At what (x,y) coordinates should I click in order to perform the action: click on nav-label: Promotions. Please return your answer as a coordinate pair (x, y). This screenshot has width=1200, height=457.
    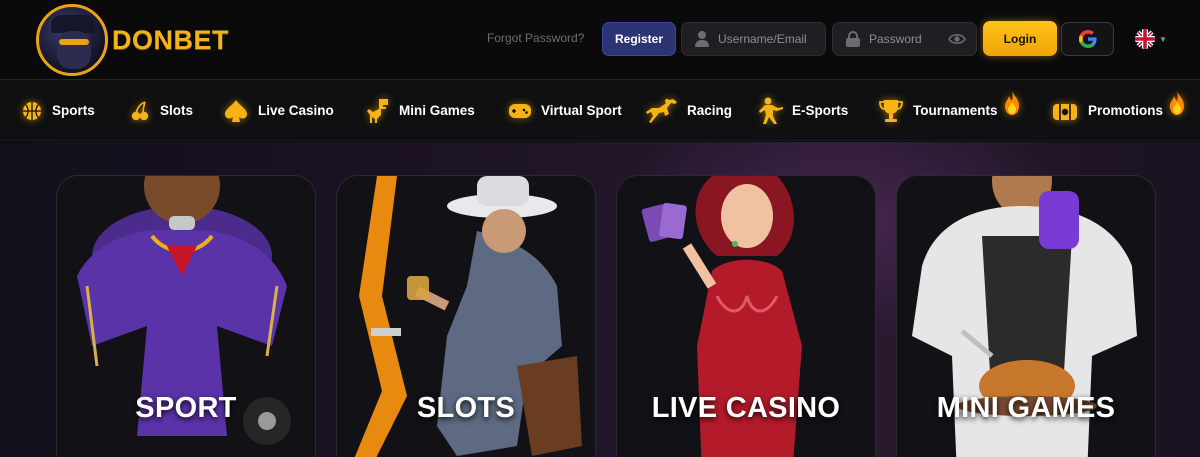
    Looking at the image, I should click on (1126, 110).